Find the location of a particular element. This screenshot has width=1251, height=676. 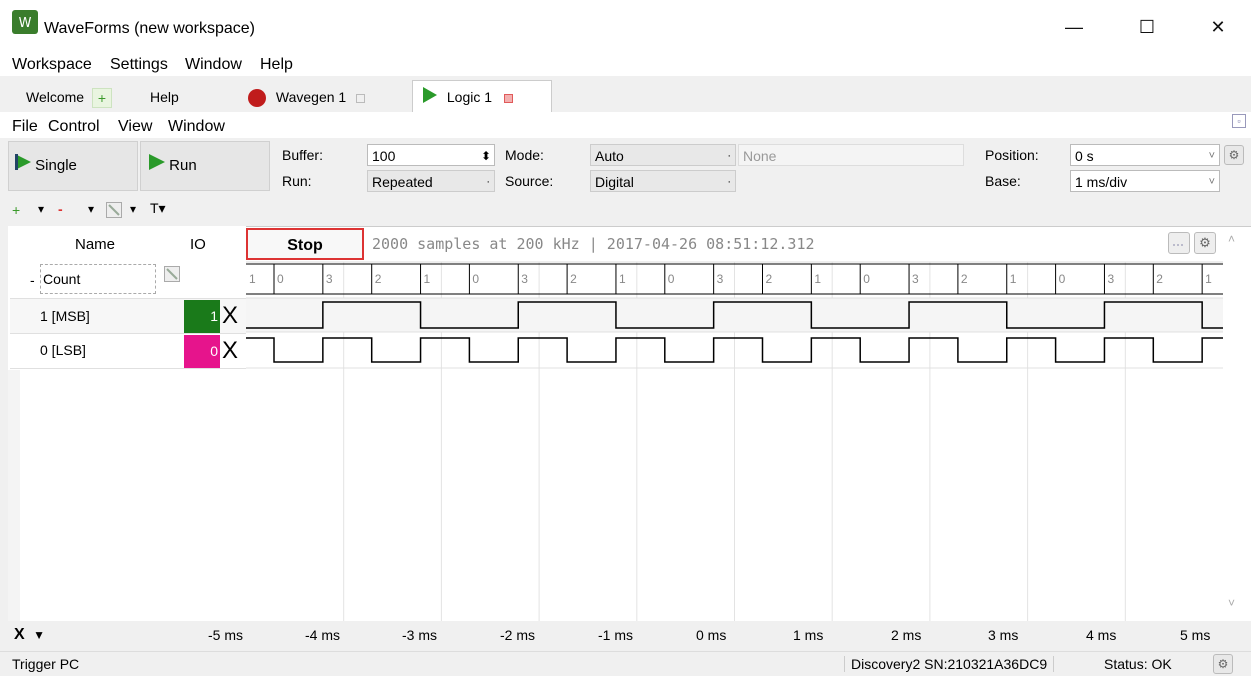

trigger-value: None is located at coordinates (760, 156).